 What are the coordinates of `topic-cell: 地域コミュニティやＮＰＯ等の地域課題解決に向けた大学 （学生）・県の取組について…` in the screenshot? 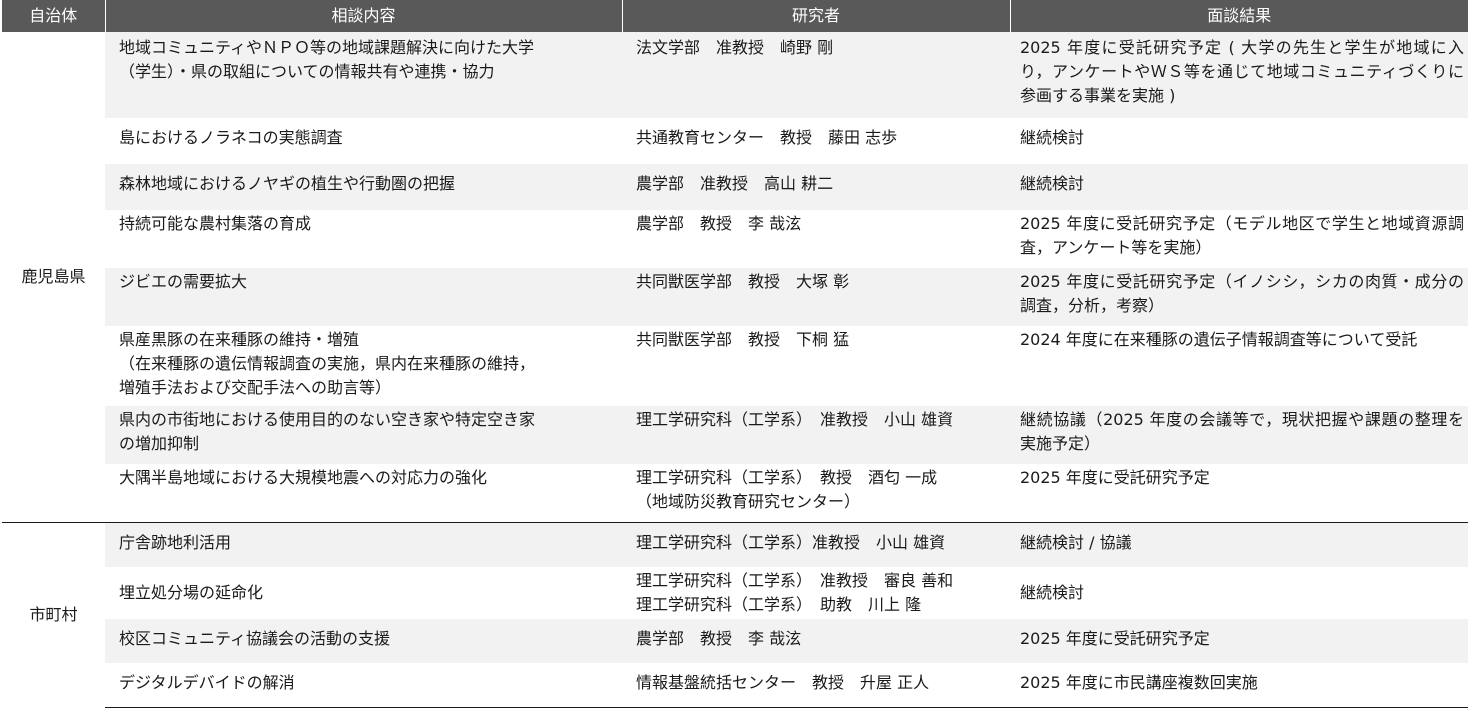 It's located at (363, 75).